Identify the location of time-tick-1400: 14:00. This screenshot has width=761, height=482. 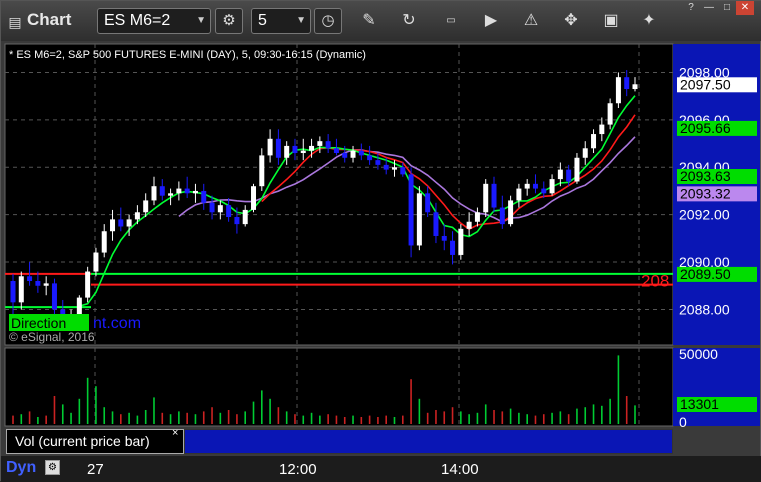
(460, 469).